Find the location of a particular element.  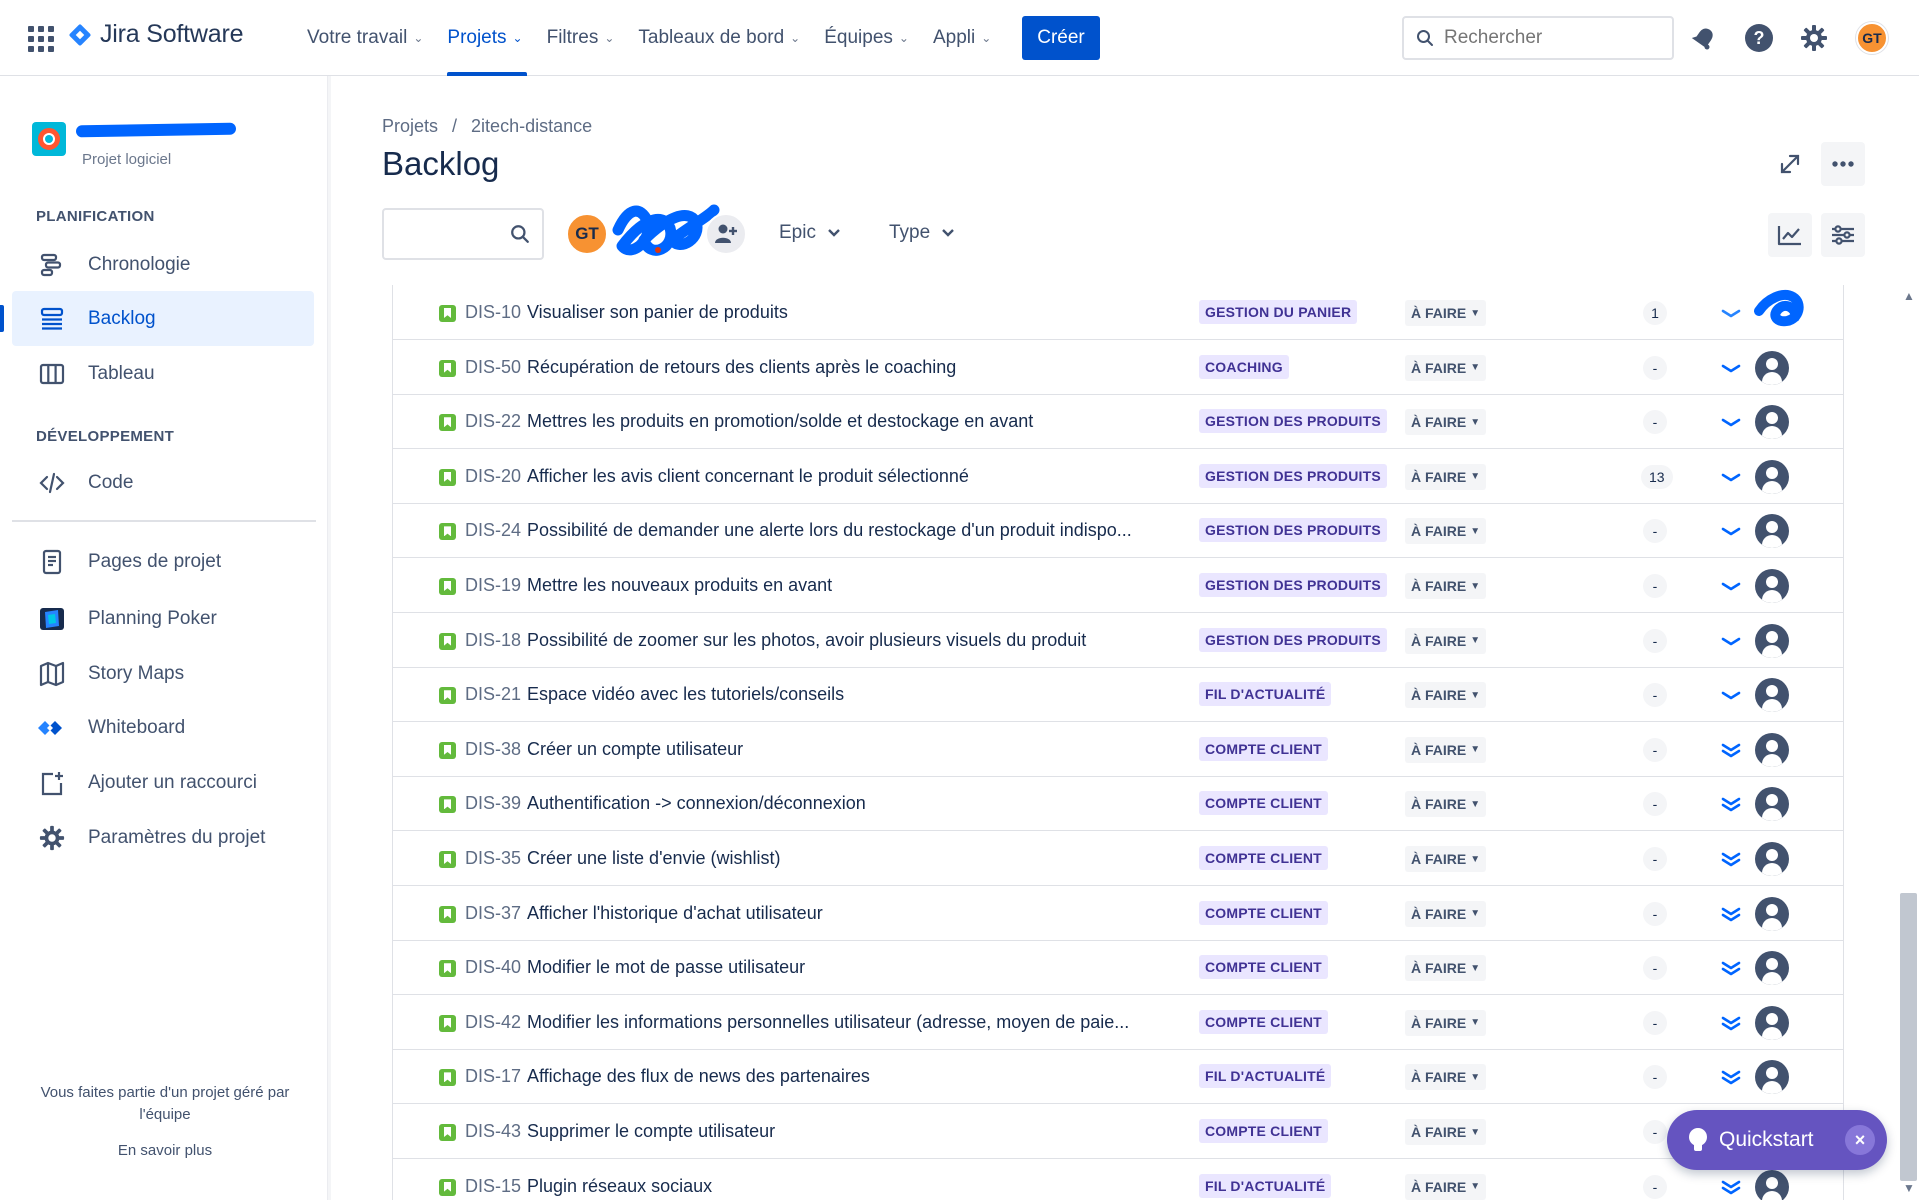

nav-dashboards: Tableaux de bord ⌄ is located at coordinates (719, 38).